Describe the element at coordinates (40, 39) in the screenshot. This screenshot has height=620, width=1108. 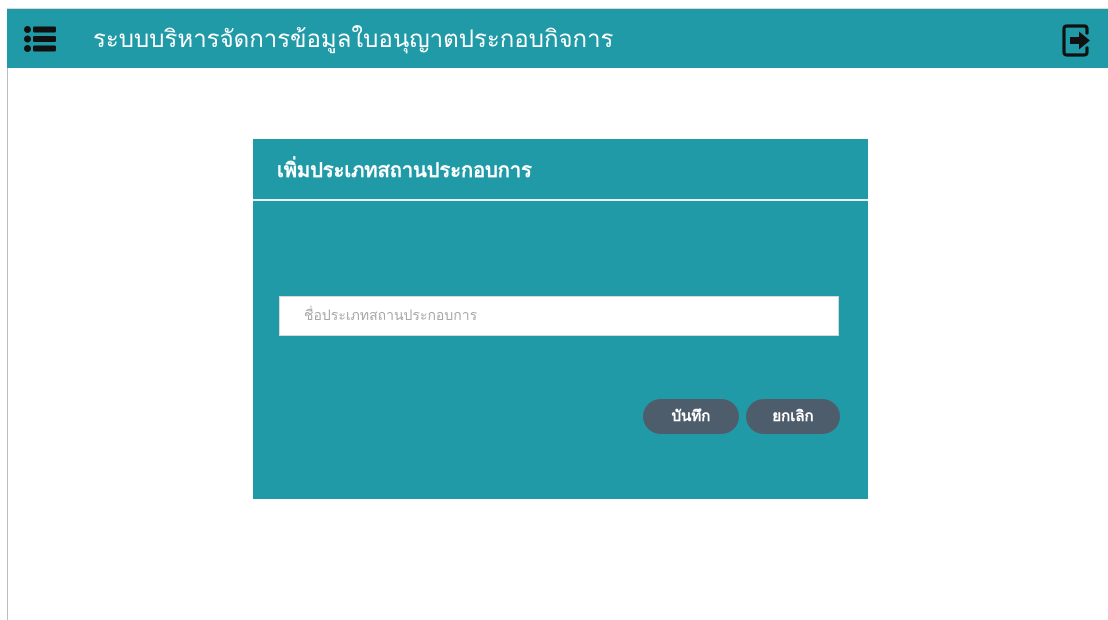
I see `menu-list-icon` at that location.